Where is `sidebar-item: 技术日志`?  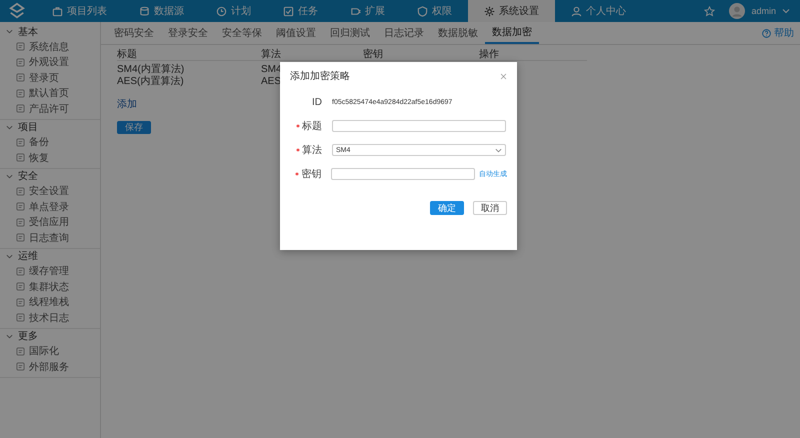
sidebar-item: 技术日志 is located at coordinates (49, 317).